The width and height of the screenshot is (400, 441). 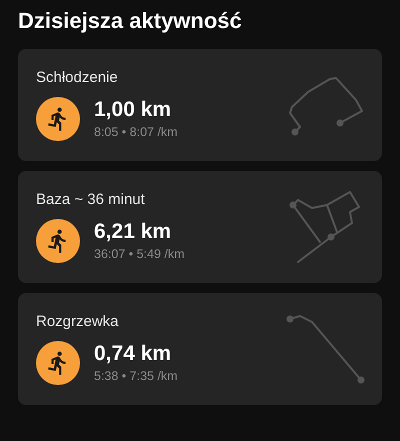 I want to click on section-title: Dzisiejsza aktywność, so click(x=130, y=21).